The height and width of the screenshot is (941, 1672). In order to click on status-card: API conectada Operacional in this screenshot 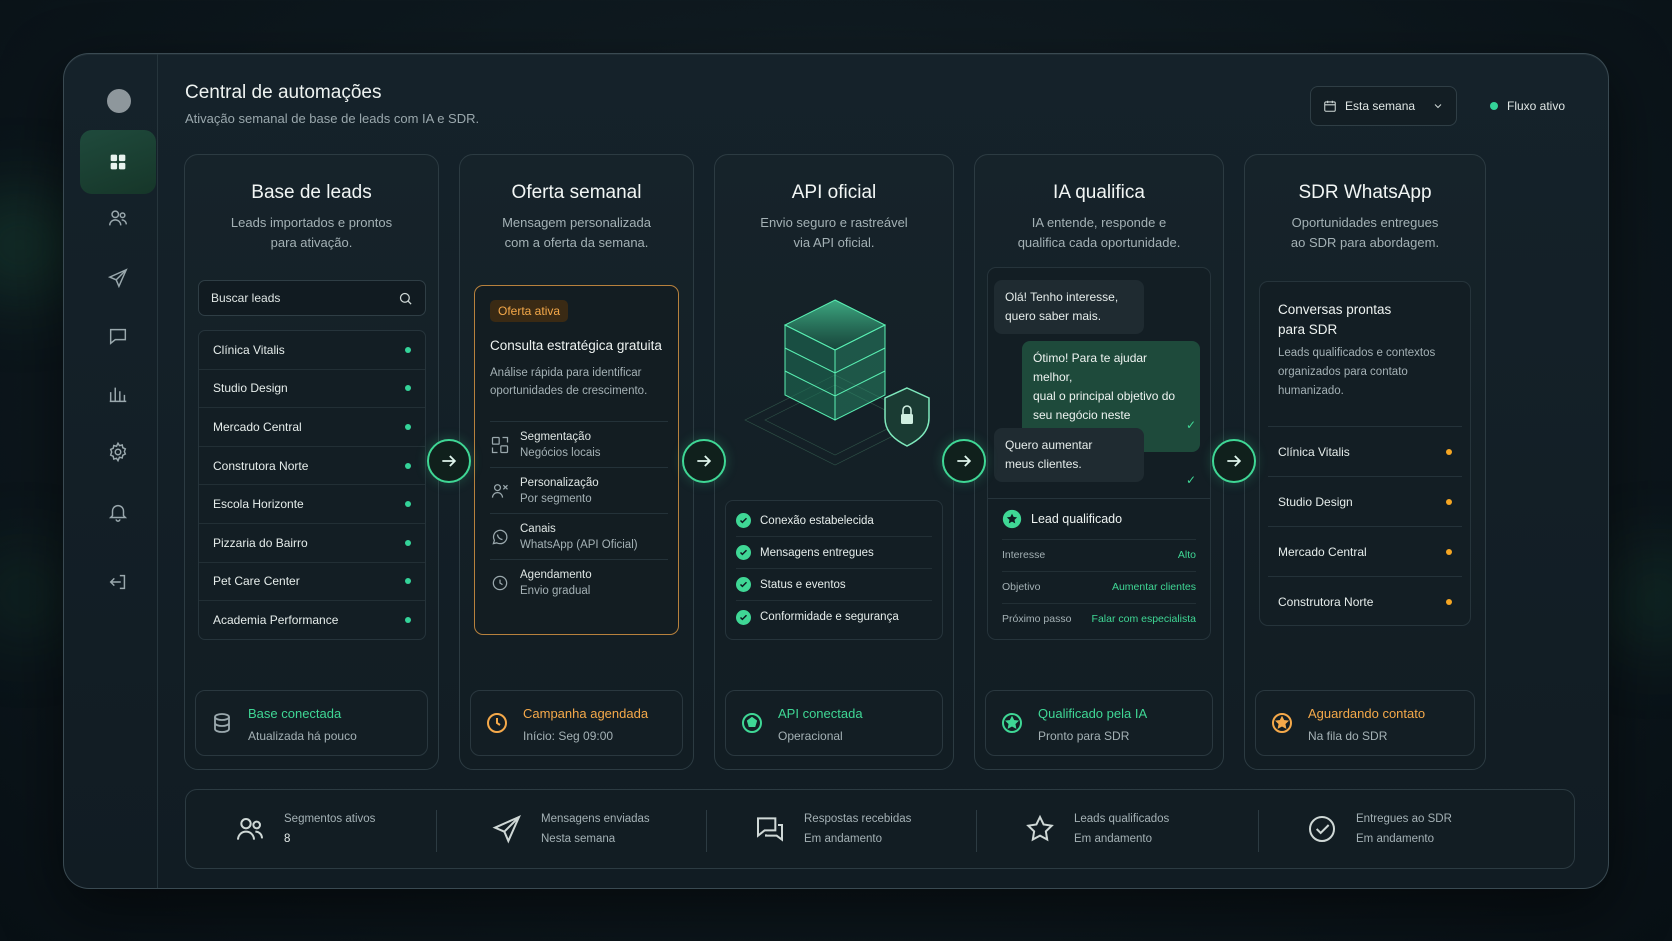, I will do `click(834, 723)`.